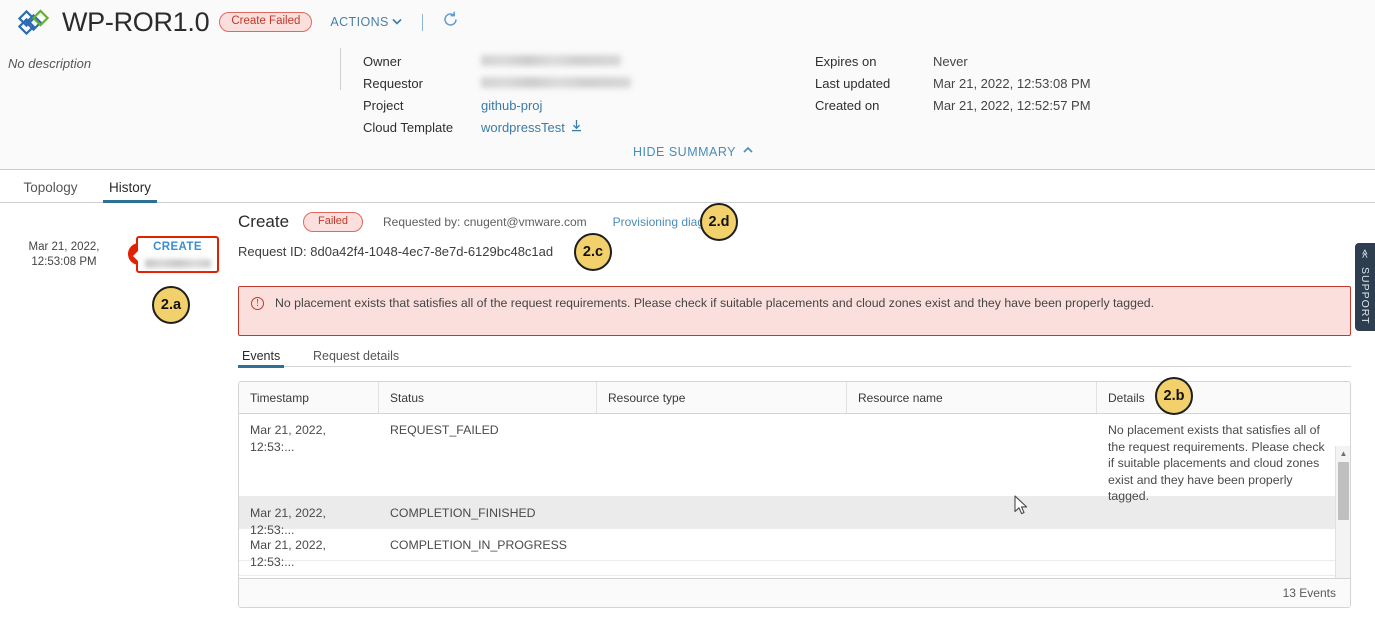  What do you see at coordinates (174, 254) in the screenshot?
I see `timeline-create-card: CREATE` at bounding box center [174, 254].